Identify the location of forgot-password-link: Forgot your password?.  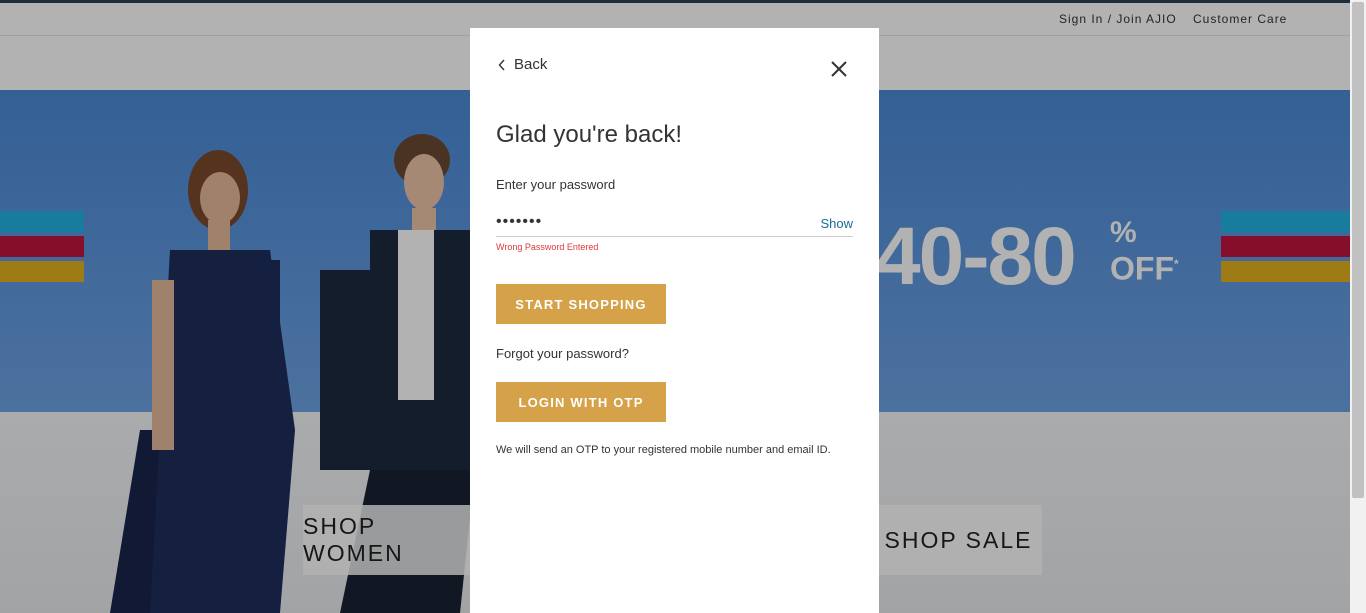
(562, 353).